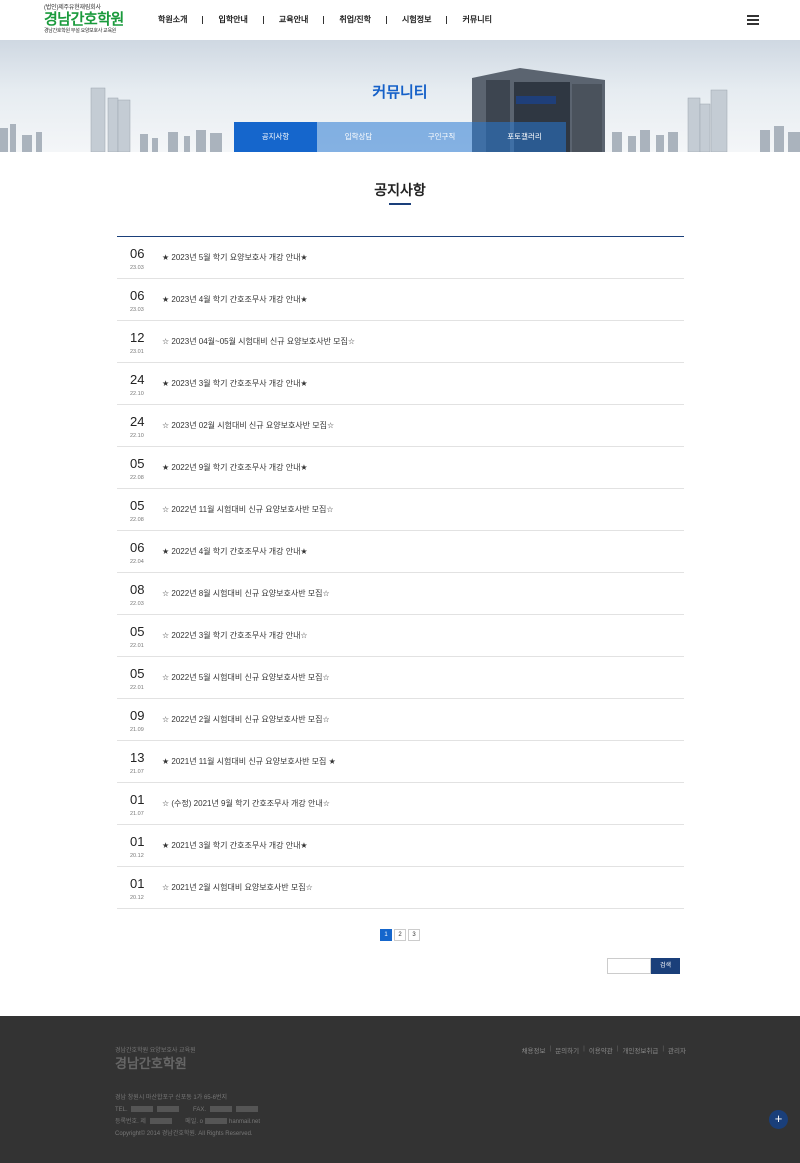 The width and height of the screenshot is (800, 1163). I want to click on notice-title-link: ☆ 2021년 2월 시험대비 요양보호사반 모집☆, so click(237, 887).